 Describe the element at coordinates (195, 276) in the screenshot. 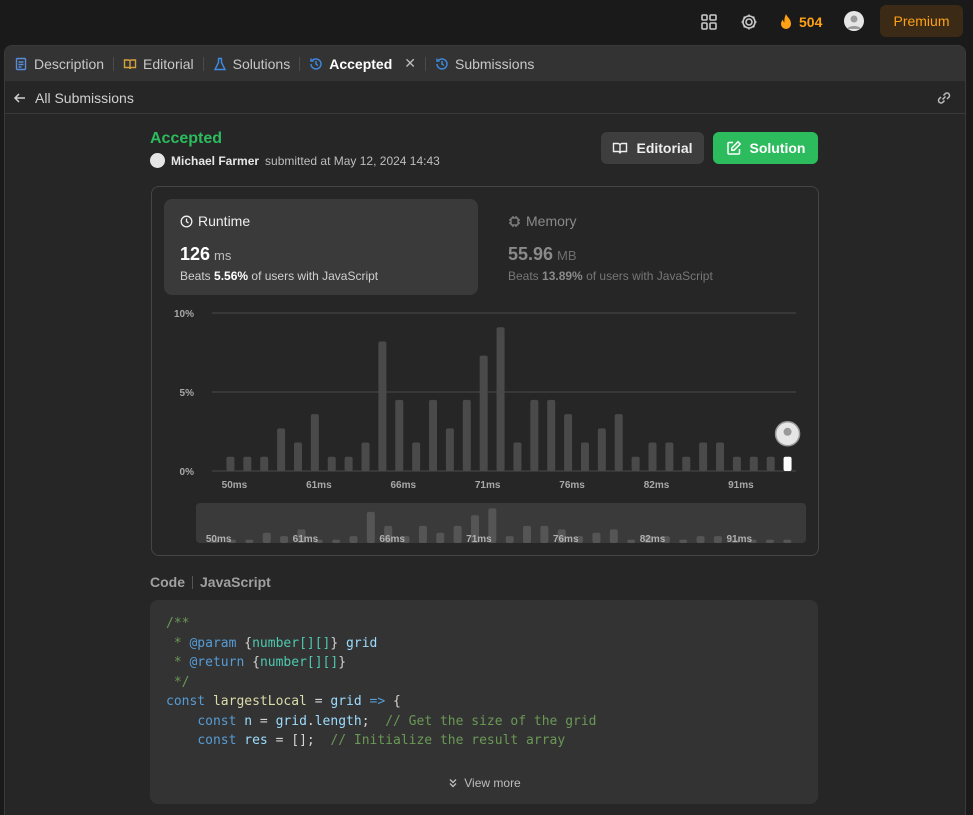

I see `beats-prefix: Beats` at that location.